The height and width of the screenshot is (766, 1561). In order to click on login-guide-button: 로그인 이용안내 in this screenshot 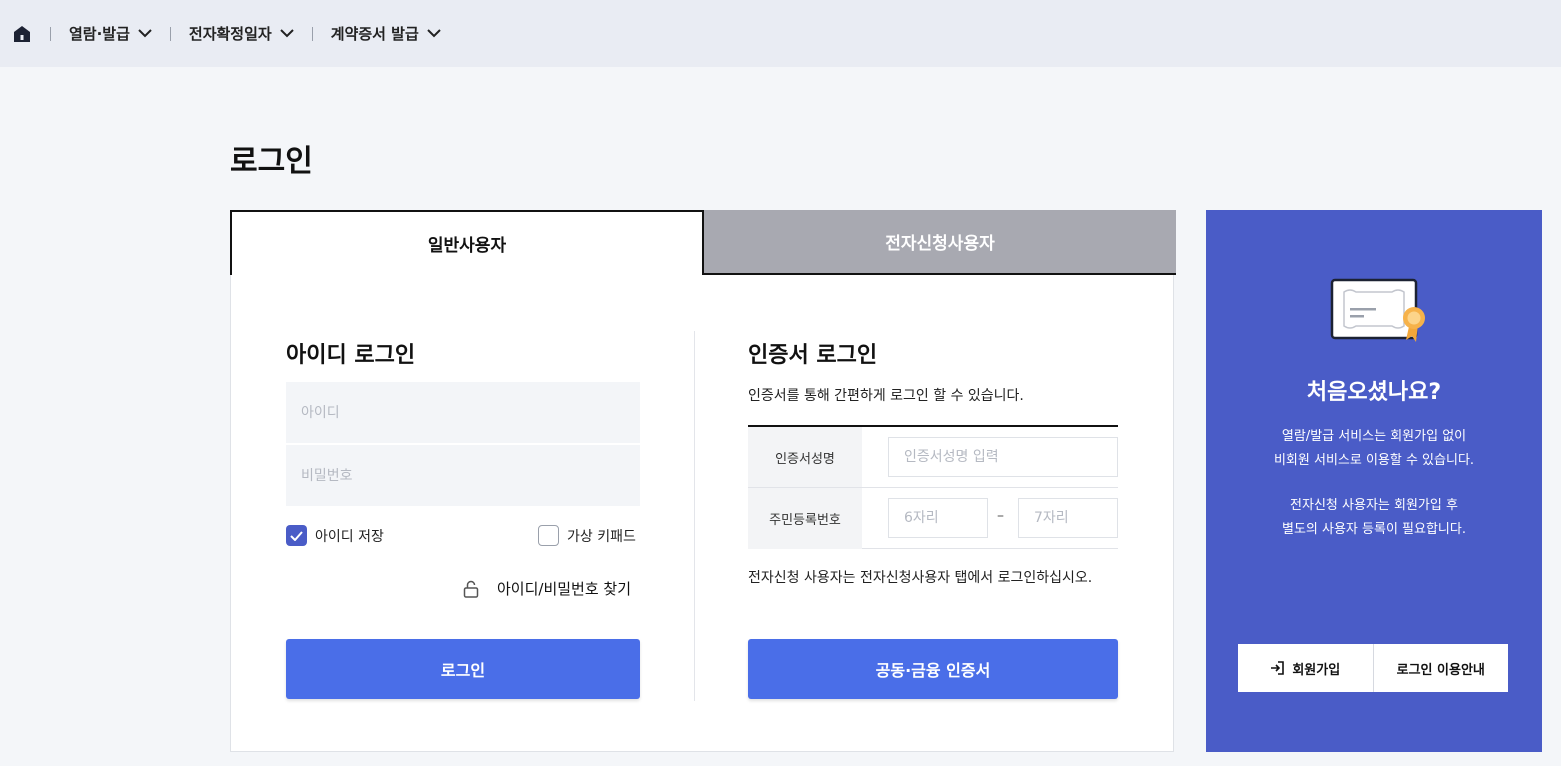, I will do `click(1440, 668)`.